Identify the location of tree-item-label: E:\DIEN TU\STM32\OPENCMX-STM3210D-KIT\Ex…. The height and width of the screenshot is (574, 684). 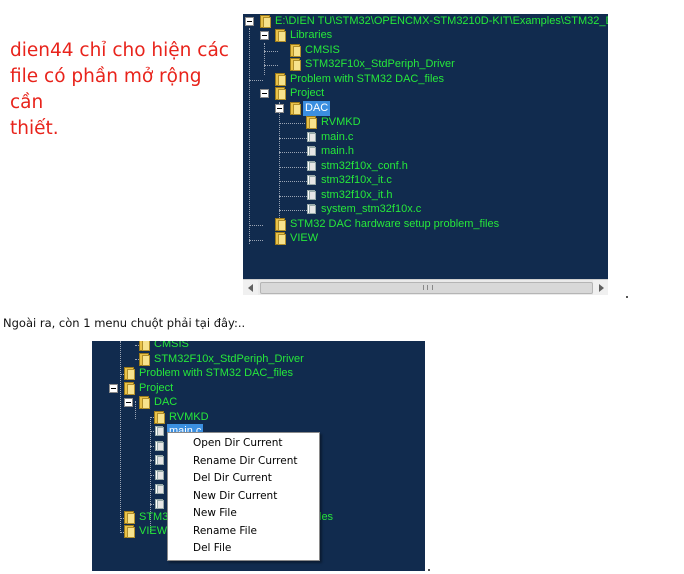
(441, 21).